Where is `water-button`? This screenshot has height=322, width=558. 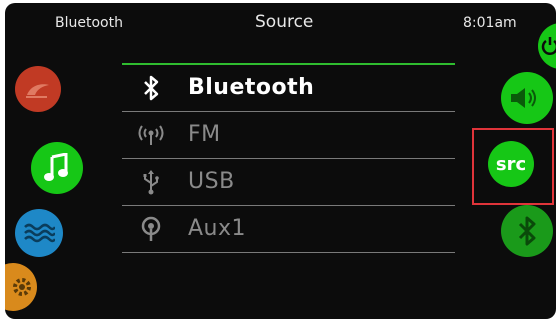 water-button is located at coordinates (39, 233).